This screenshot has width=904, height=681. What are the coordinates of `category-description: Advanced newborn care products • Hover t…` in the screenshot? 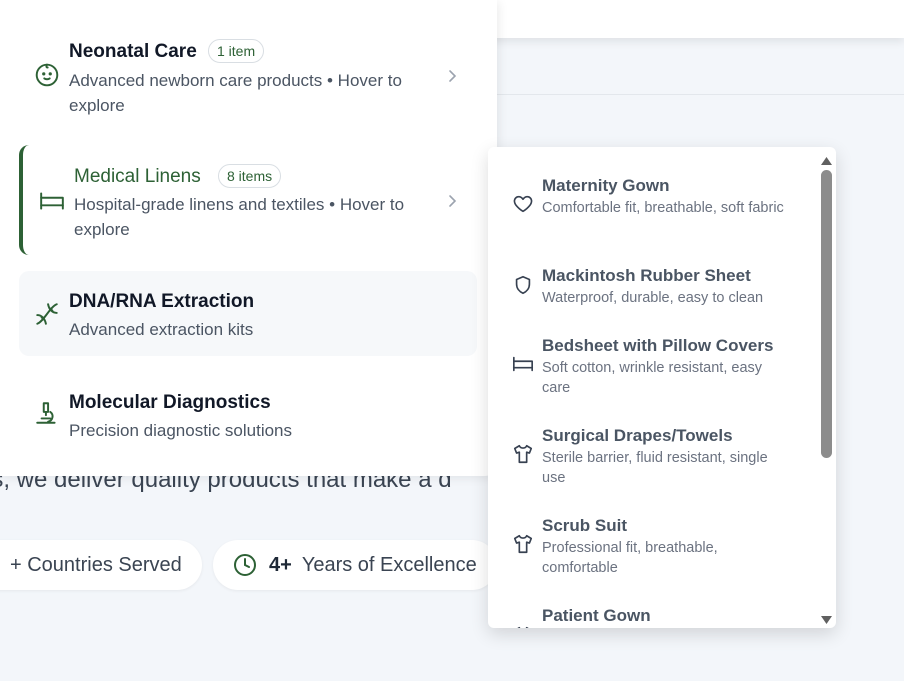 It's located at (235, 93).